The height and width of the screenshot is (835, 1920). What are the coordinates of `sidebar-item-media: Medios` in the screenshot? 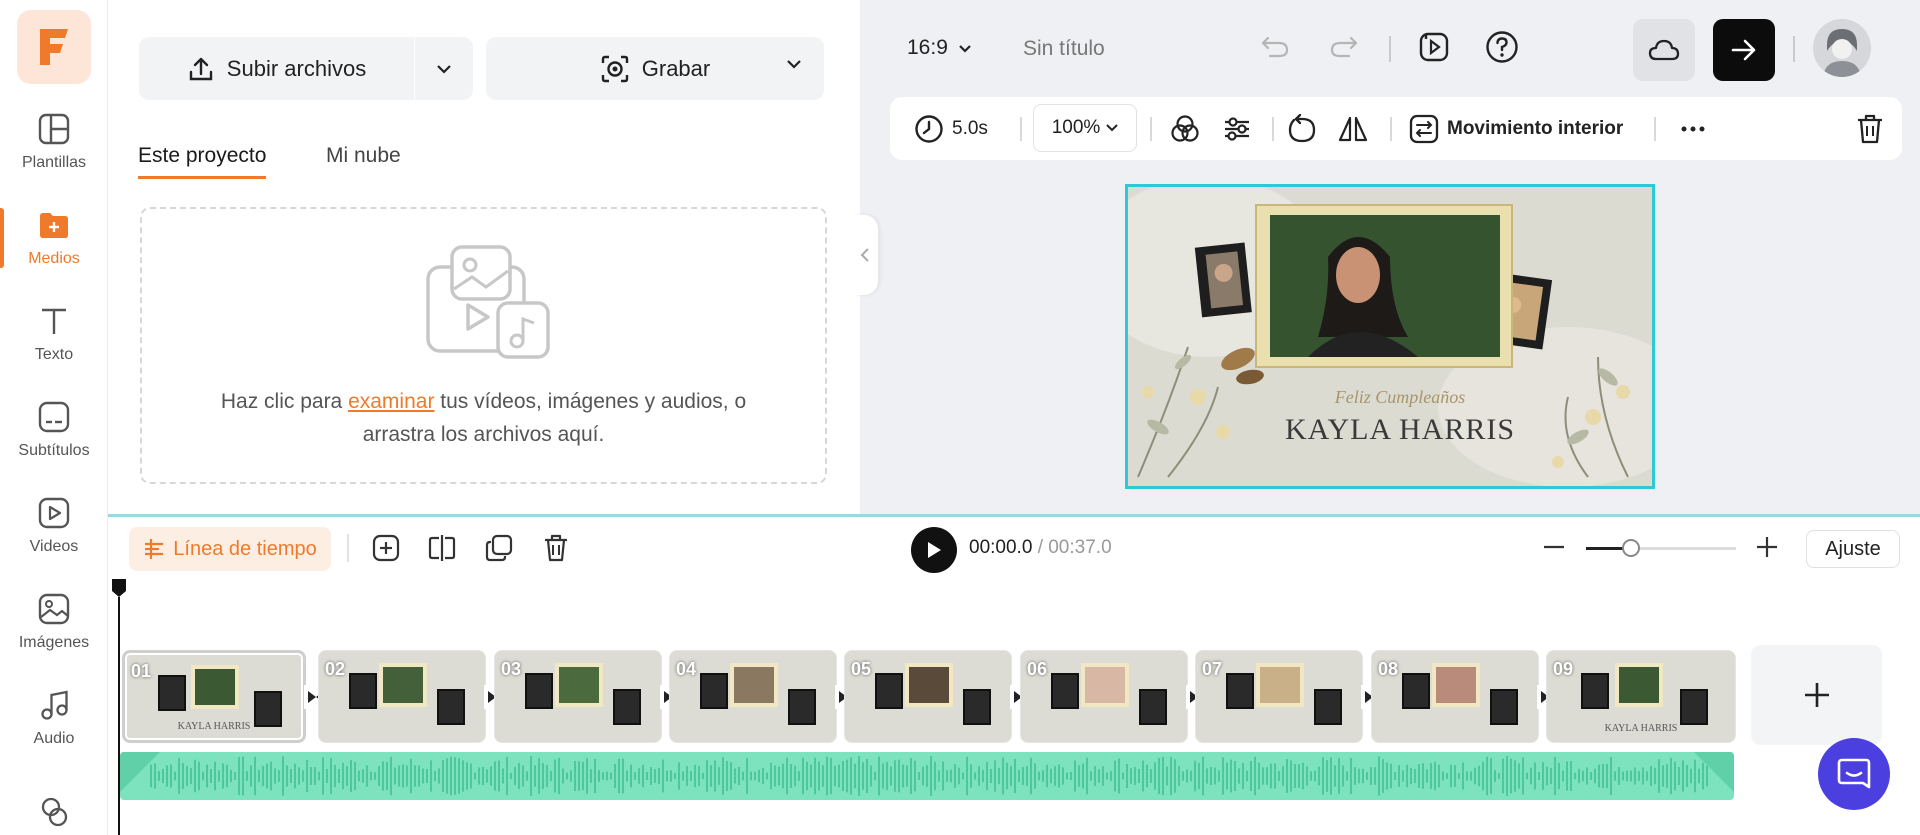 It's located at (54, 238).